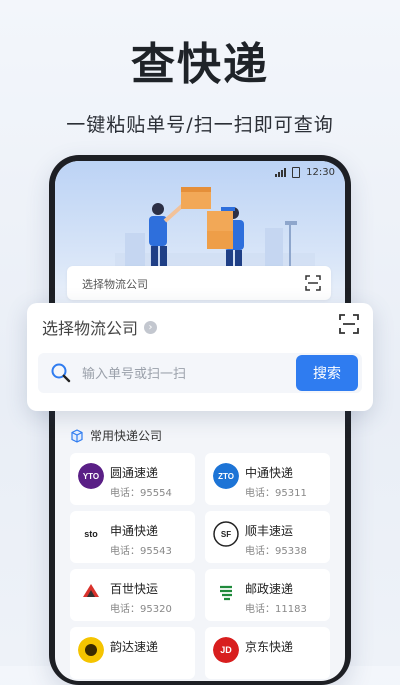 Image resolution: width=400 pixels, height=685 pixels. What do you see at coordinates (269, 473) in the screenshot?
I see `company-name: 中通快递` at bounding box center [269, 473].